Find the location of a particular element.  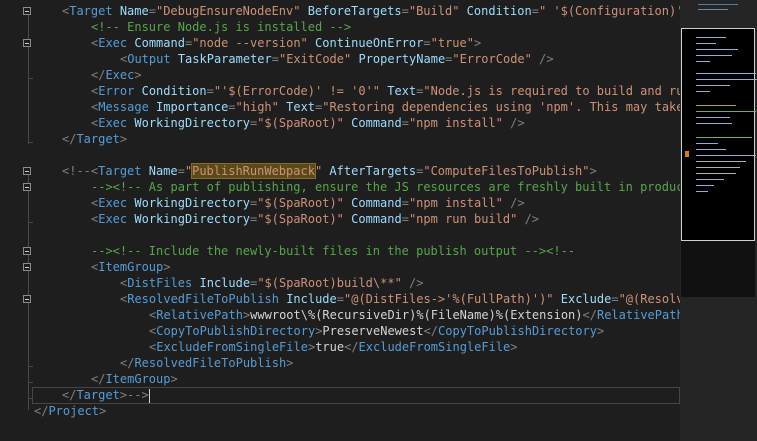

attr-name: Condition is located at coordinates (499, 11).